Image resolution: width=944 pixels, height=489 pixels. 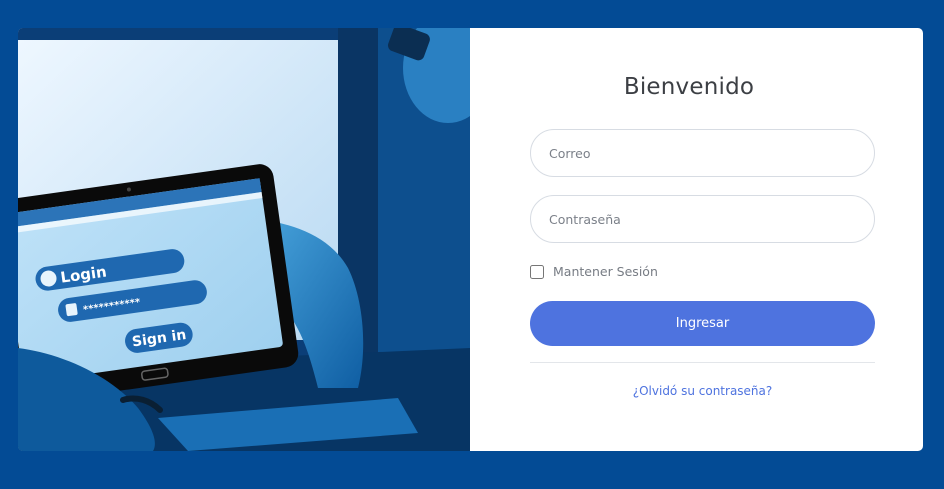 I want to click on page-title: Bienvenido, so click(x=689, y=87).